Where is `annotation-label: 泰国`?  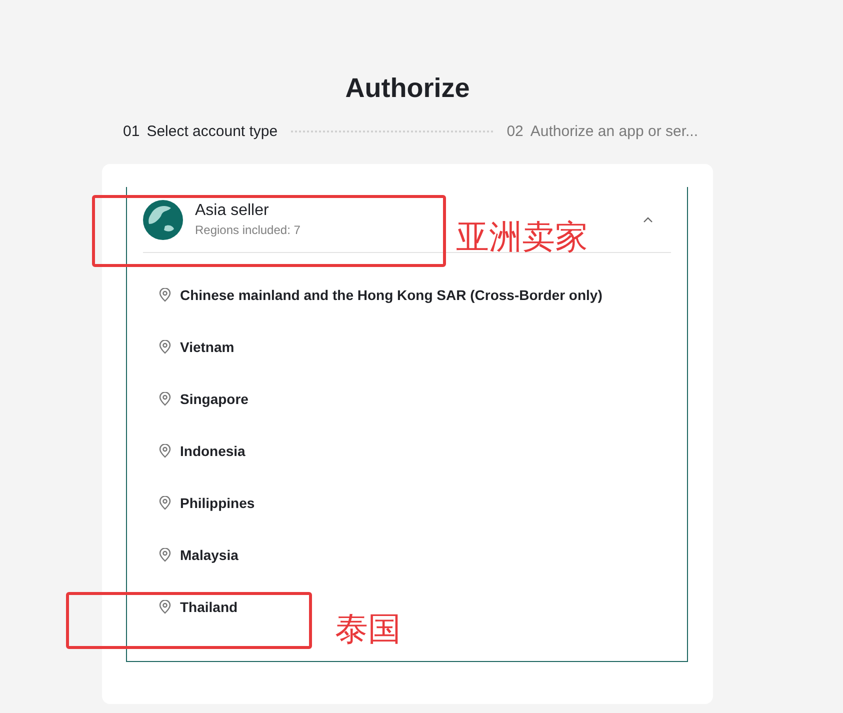 annotation-label: 泰国 is located at coordinates (368, 629).